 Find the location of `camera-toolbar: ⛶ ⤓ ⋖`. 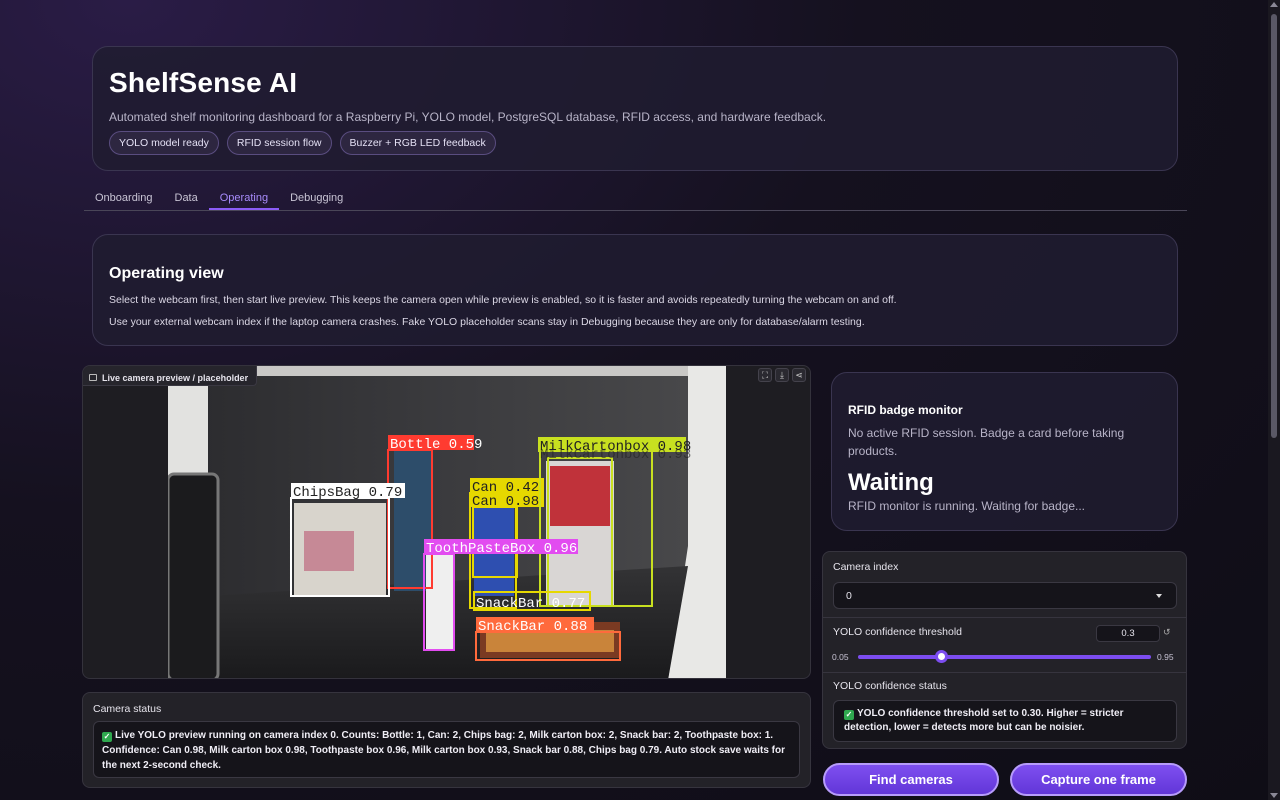

camera-toolbar: ⛶ ⤓ ⋖ is located at coordinates (782, 375).